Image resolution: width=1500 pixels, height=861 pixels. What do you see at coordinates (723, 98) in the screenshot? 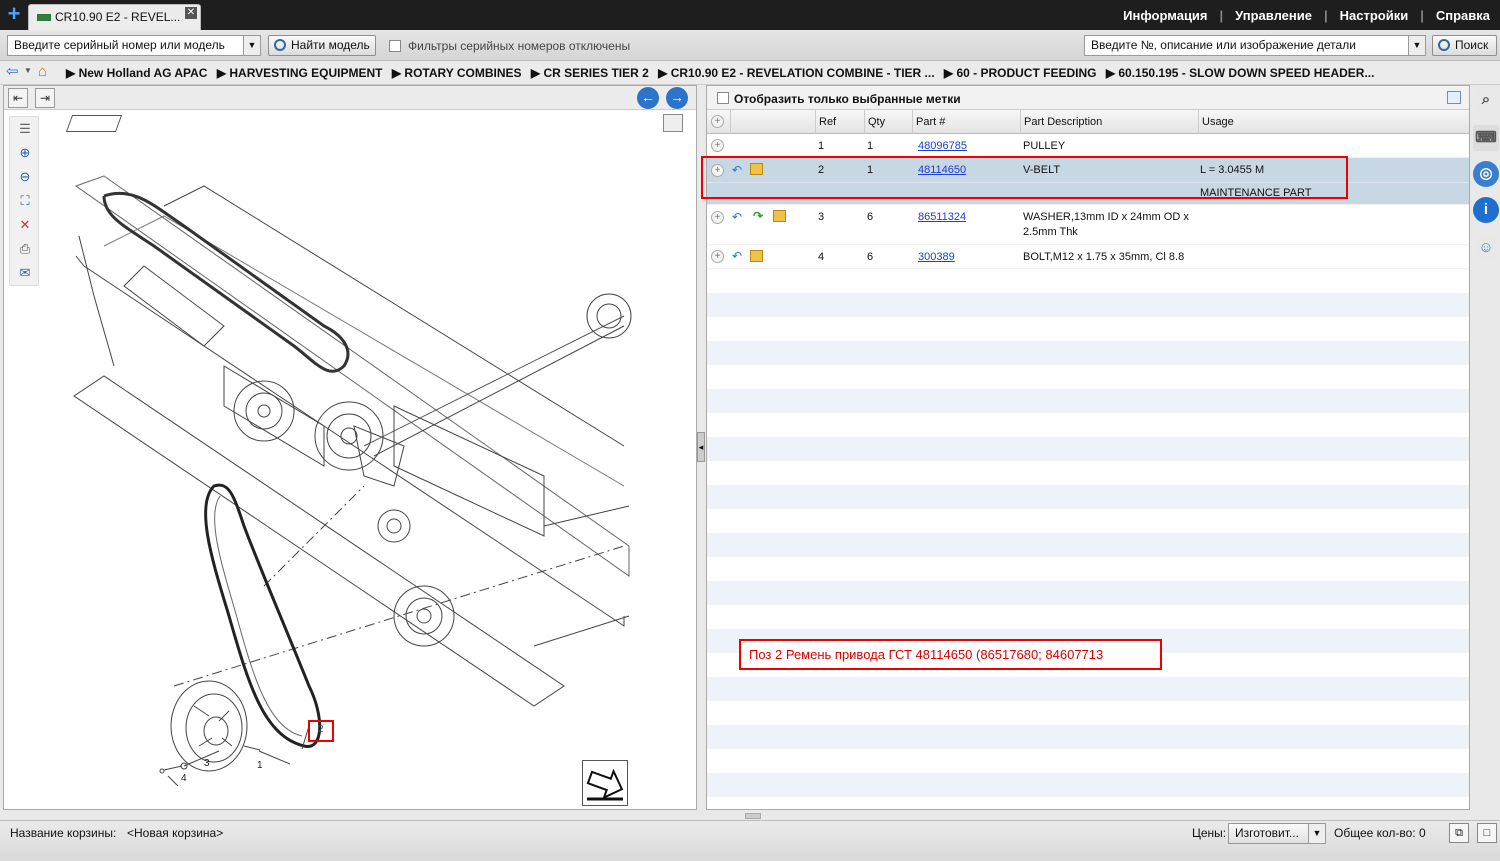
I see `show-selected-checkbox` at bounding box center [723, 98].